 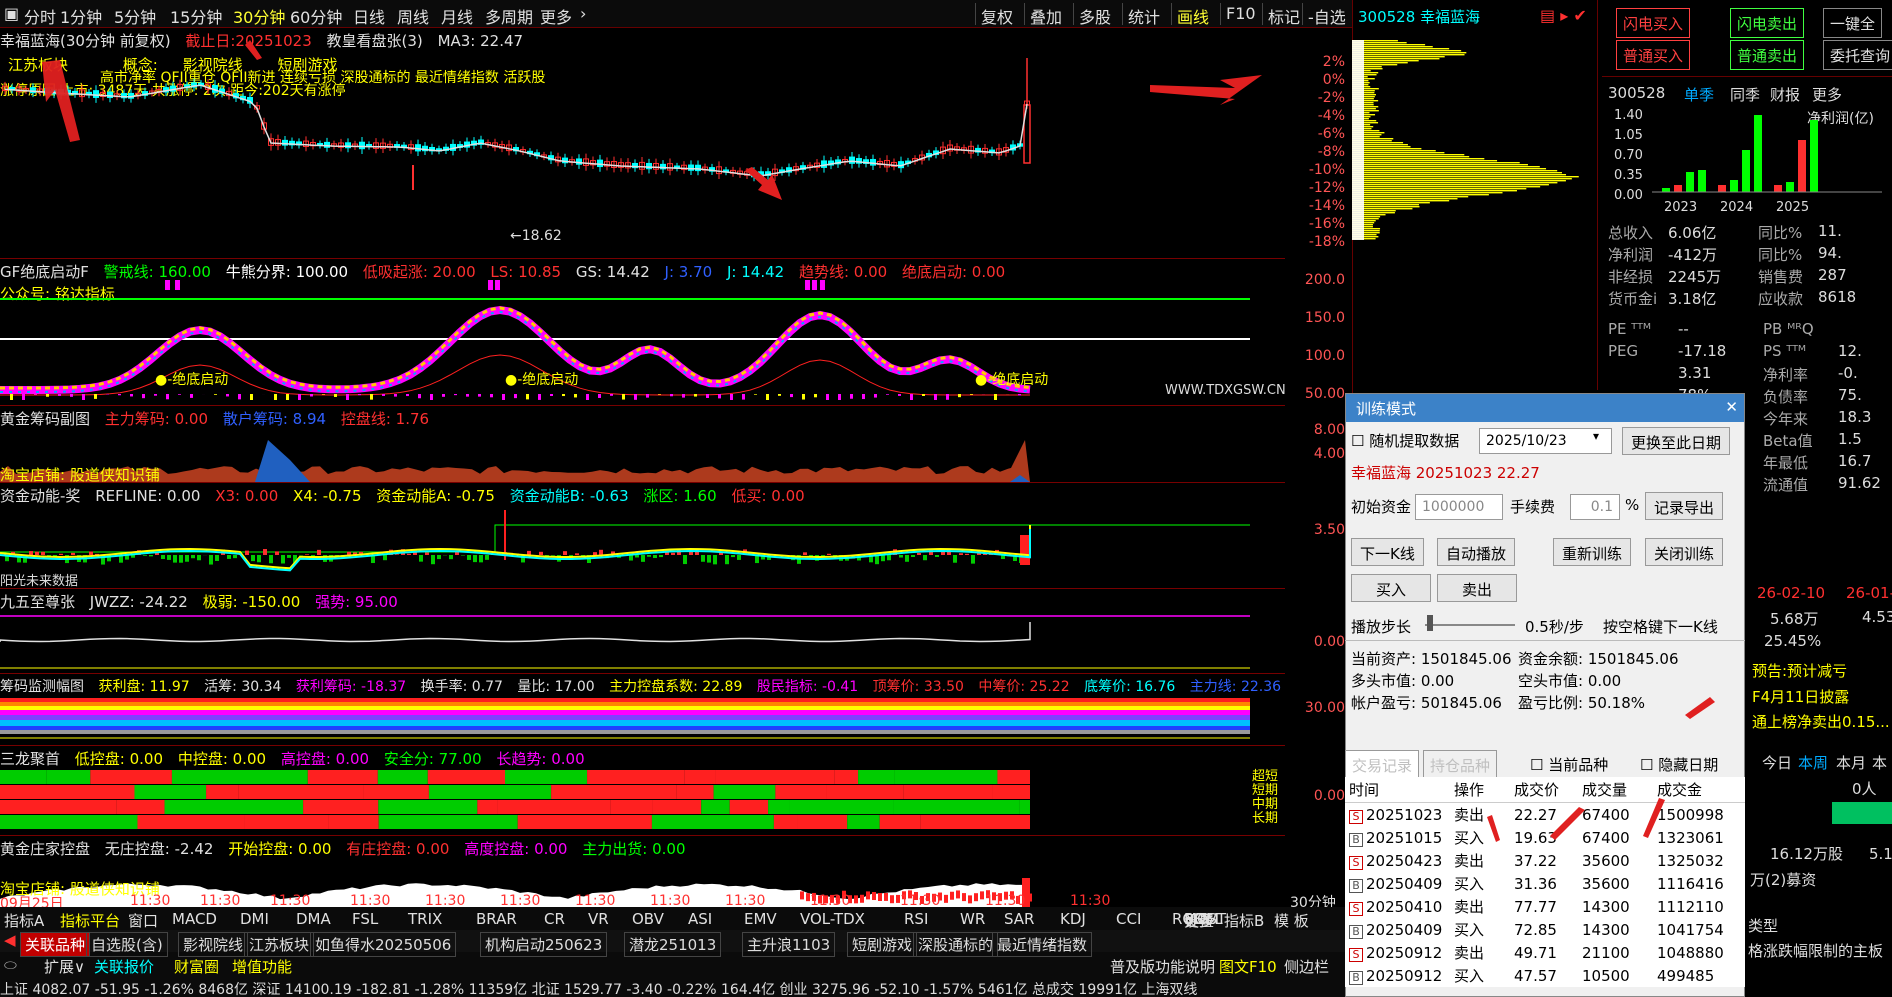 What do you see at coordinates (1291, 920) in the screenshot?
I see `indicator-right-1: 模 板` at bounding box center [1291, 920].